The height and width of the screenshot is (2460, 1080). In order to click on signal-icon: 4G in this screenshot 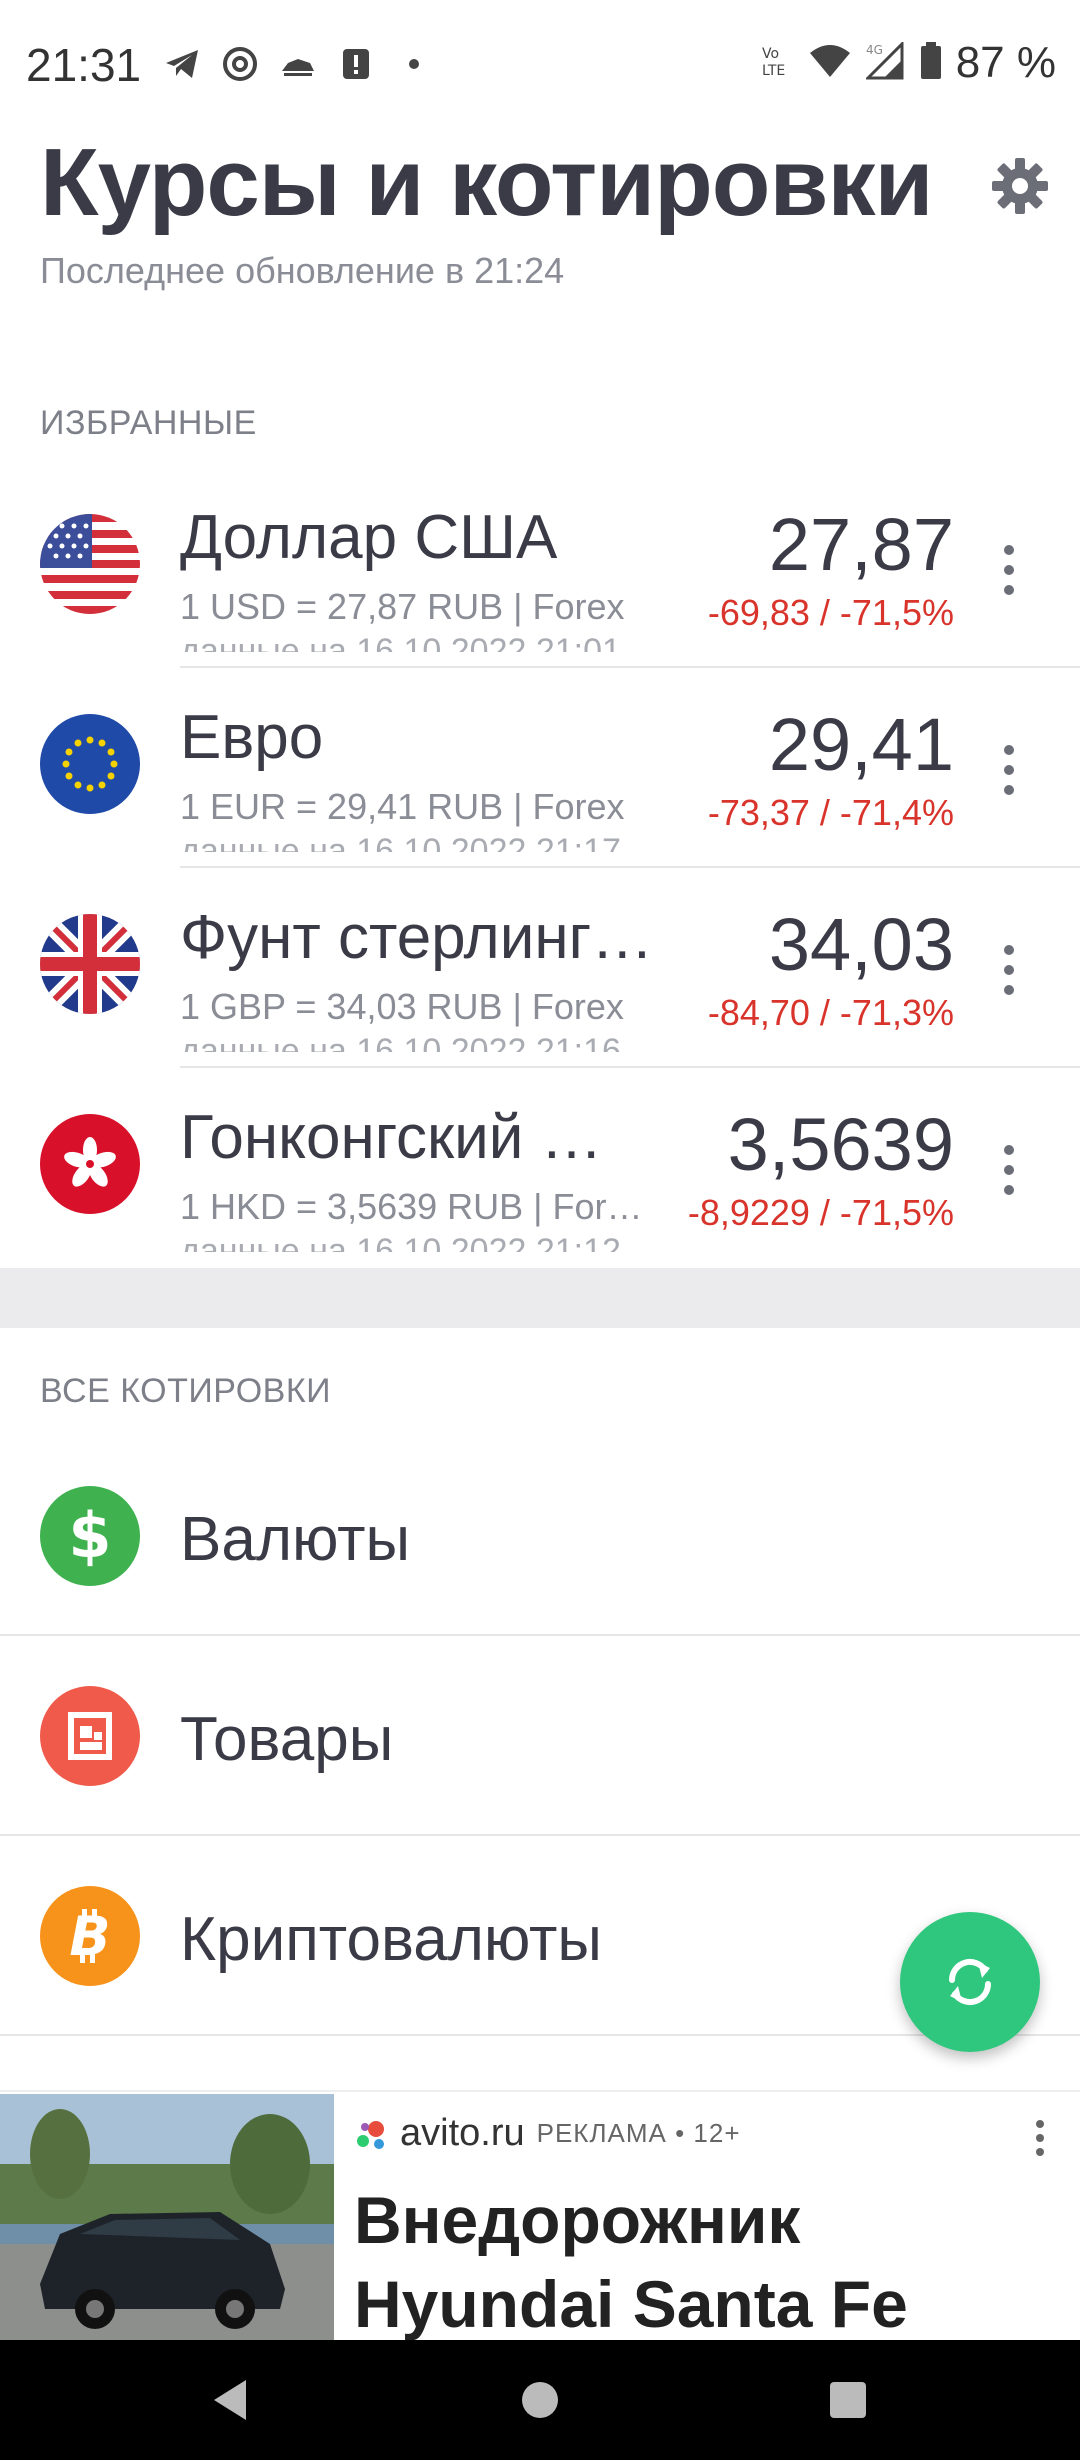, I will do `click(885, 62)`.